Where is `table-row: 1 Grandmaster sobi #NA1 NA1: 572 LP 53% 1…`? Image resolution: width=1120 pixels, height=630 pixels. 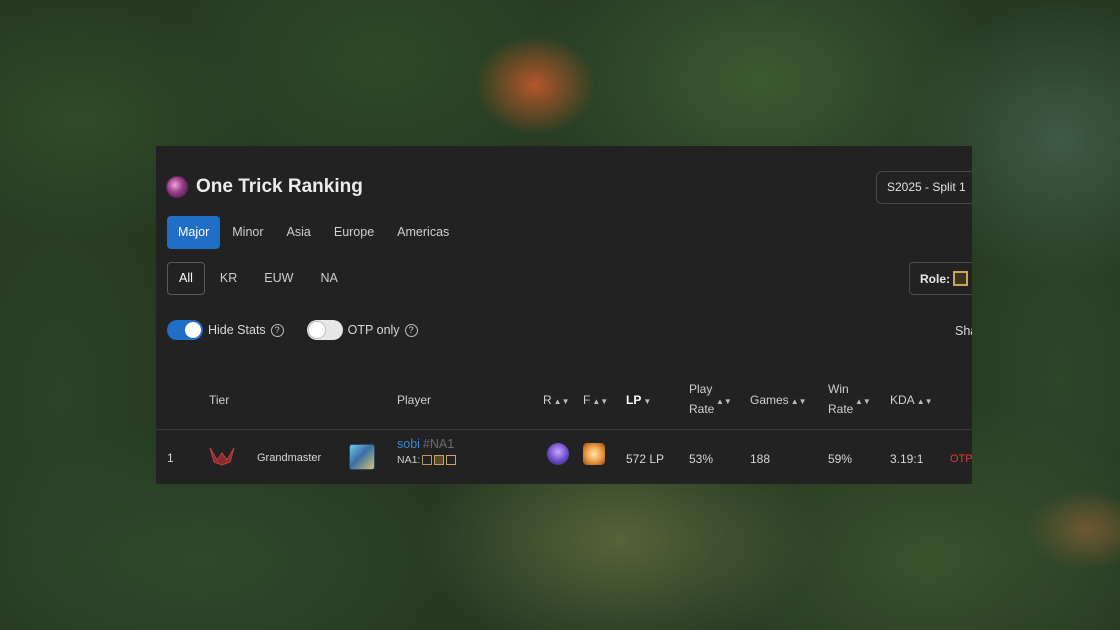 table-row: 1 Grandmaster sobi #NA1 NA1: 572 LP 53% 1… is located at coordinates (564, 457).